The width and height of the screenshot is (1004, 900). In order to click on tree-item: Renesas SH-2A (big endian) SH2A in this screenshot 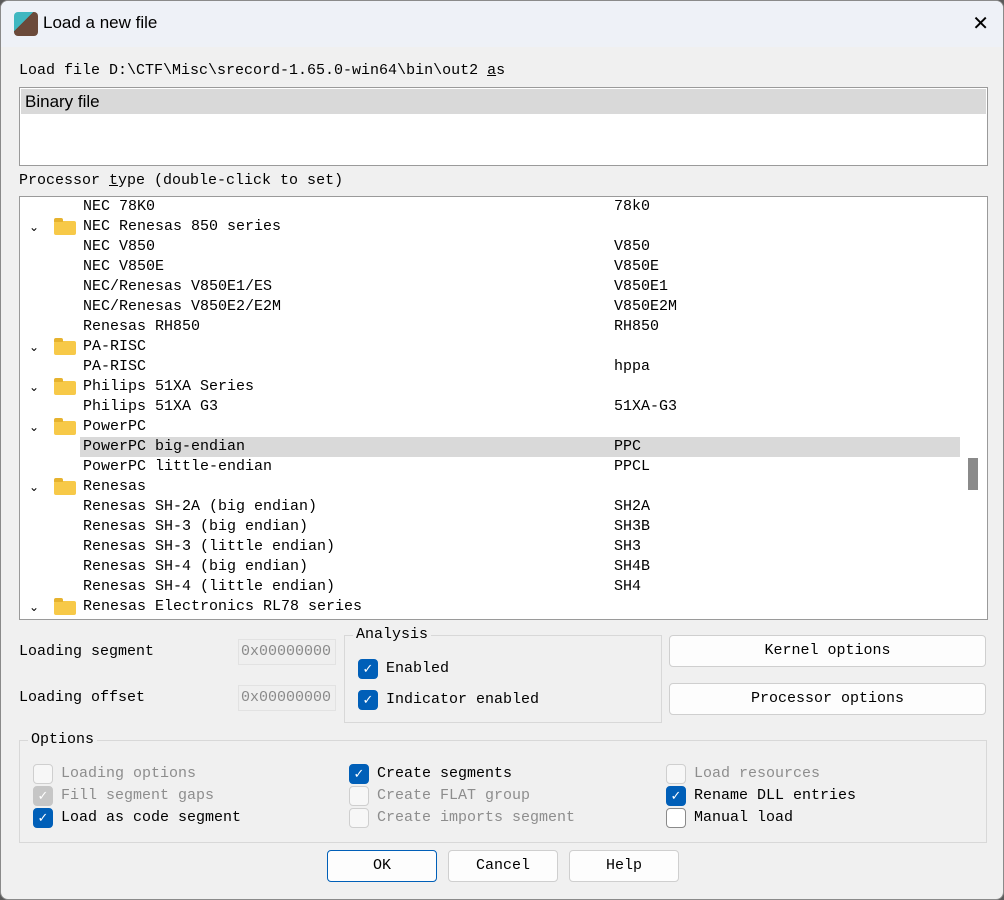, I will do `click(490, 507)`.